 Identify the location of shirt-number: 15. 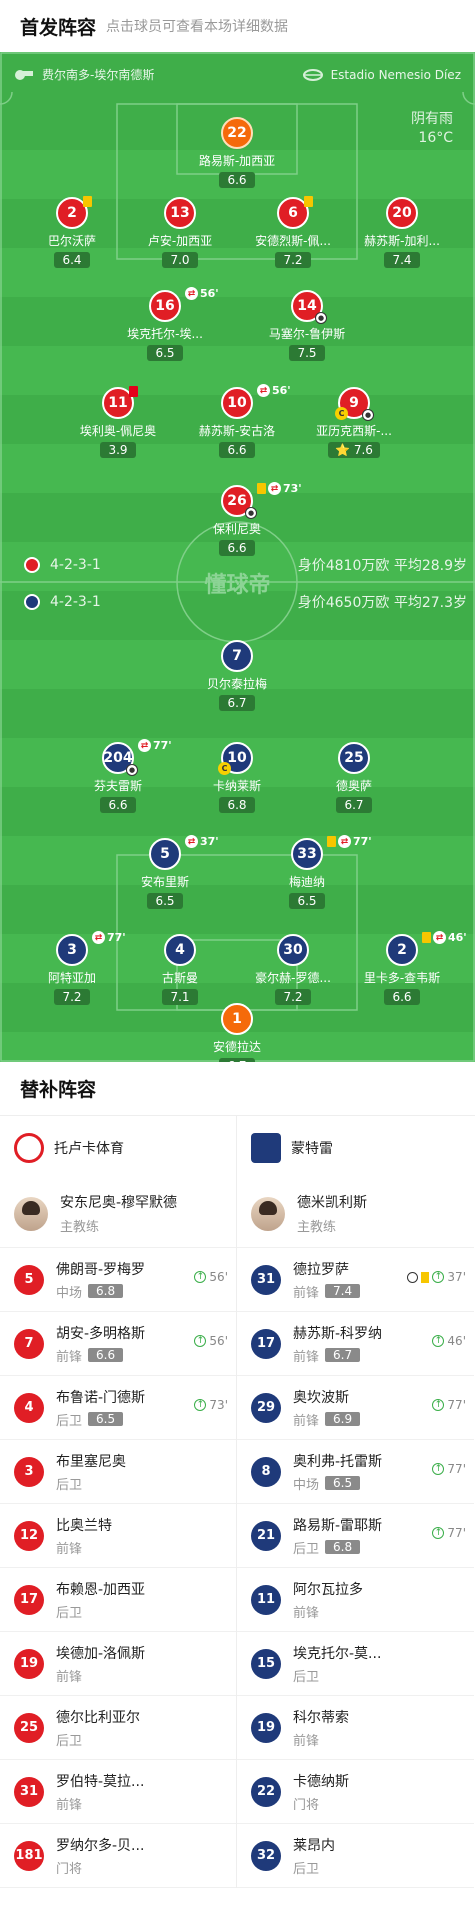
(266, 1663).